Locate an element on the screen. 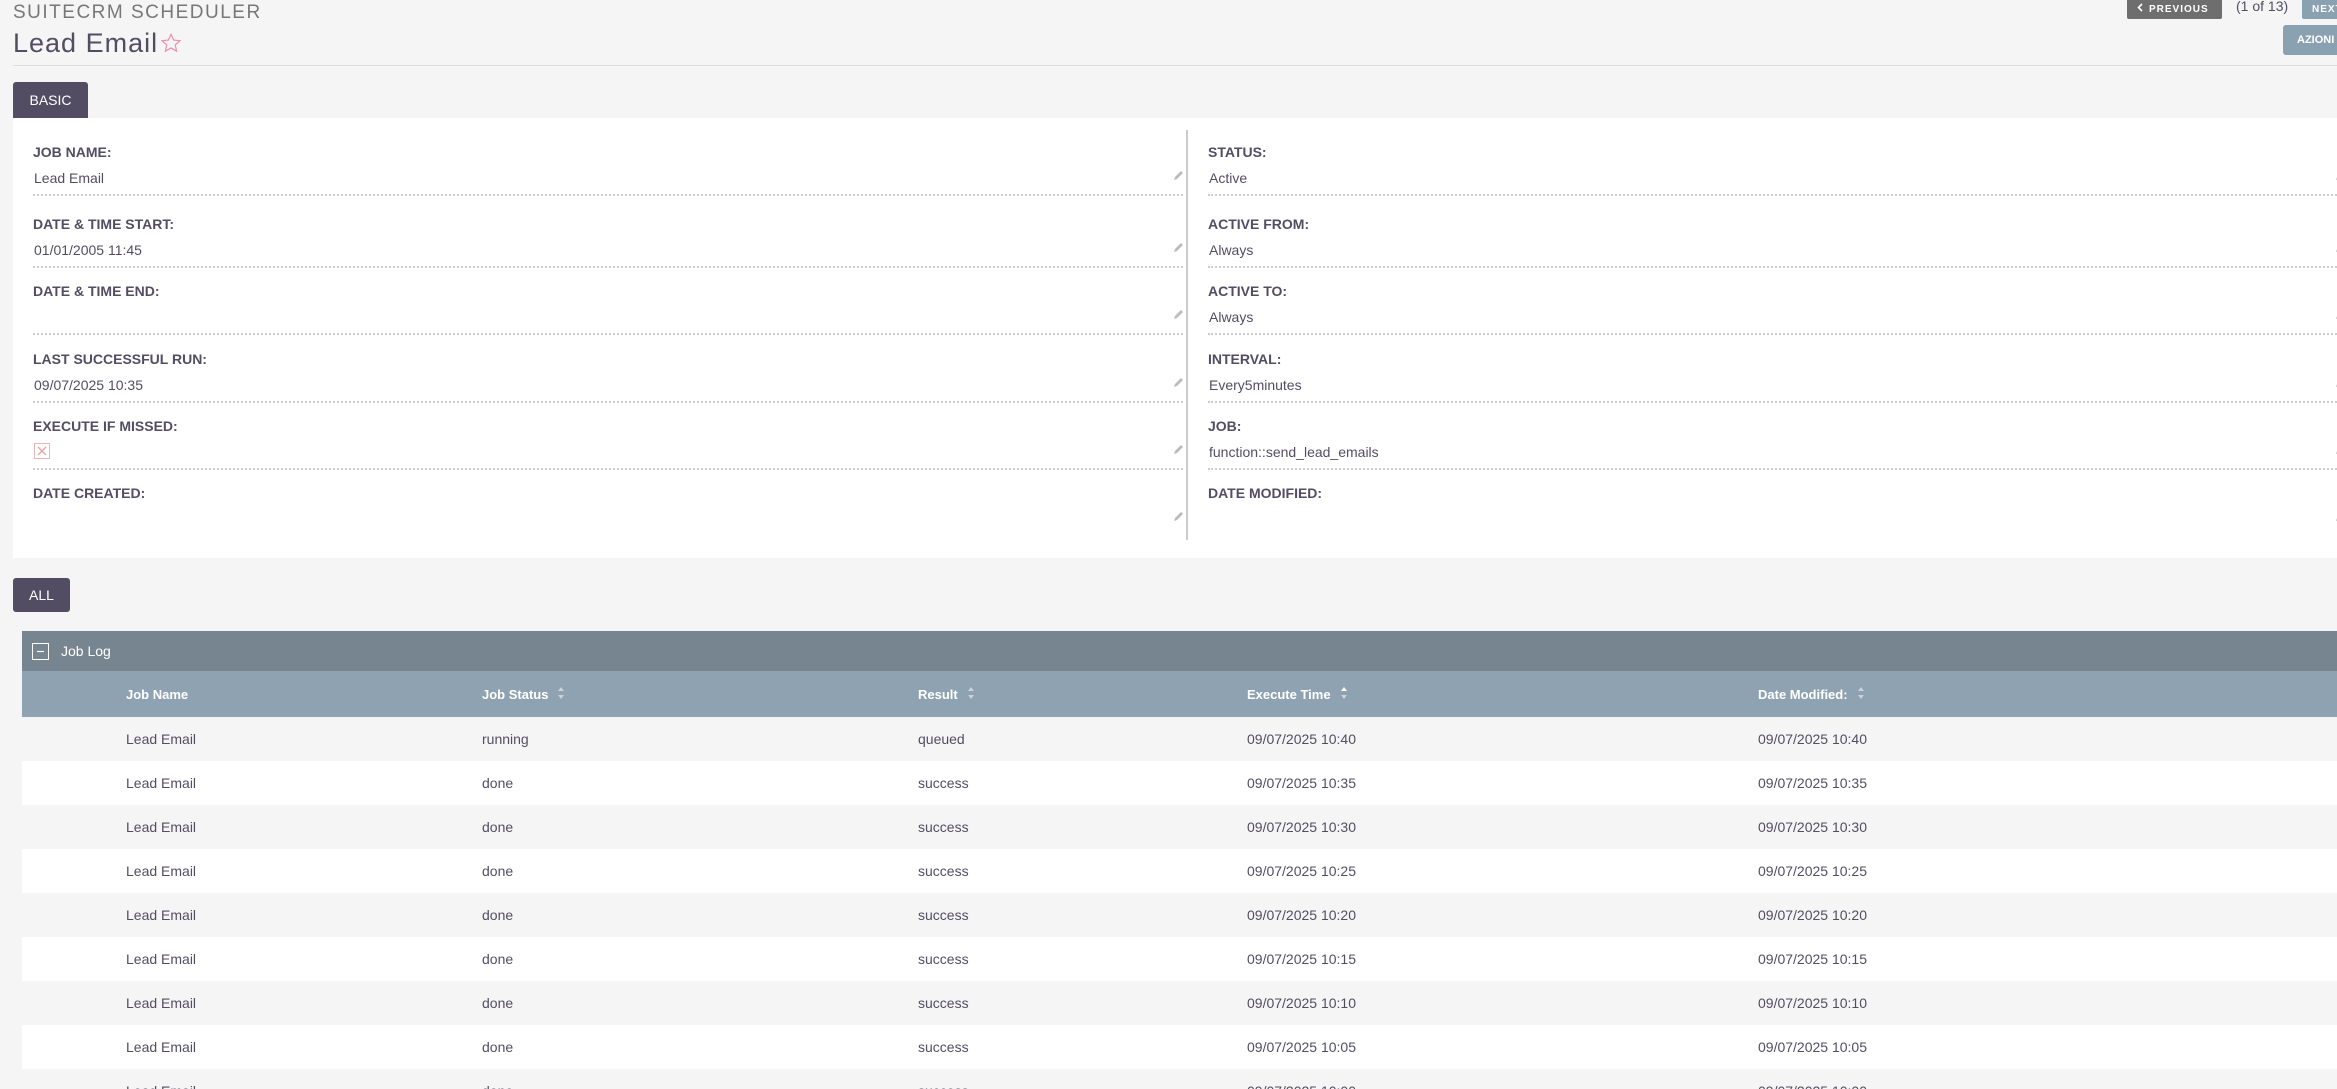 The image size is (2337, 1089). column-header-execute-time: Execute Time is located at coordinates (1297, 694).